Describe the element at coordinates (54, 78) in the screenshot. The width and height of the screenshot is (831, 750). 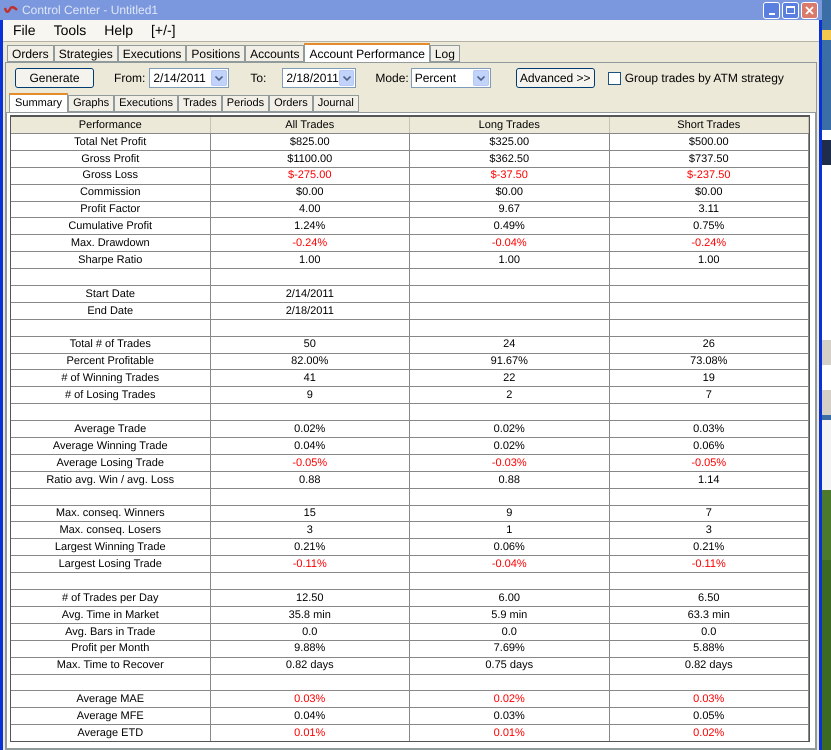
I see `generate-button: Generate` at that location.